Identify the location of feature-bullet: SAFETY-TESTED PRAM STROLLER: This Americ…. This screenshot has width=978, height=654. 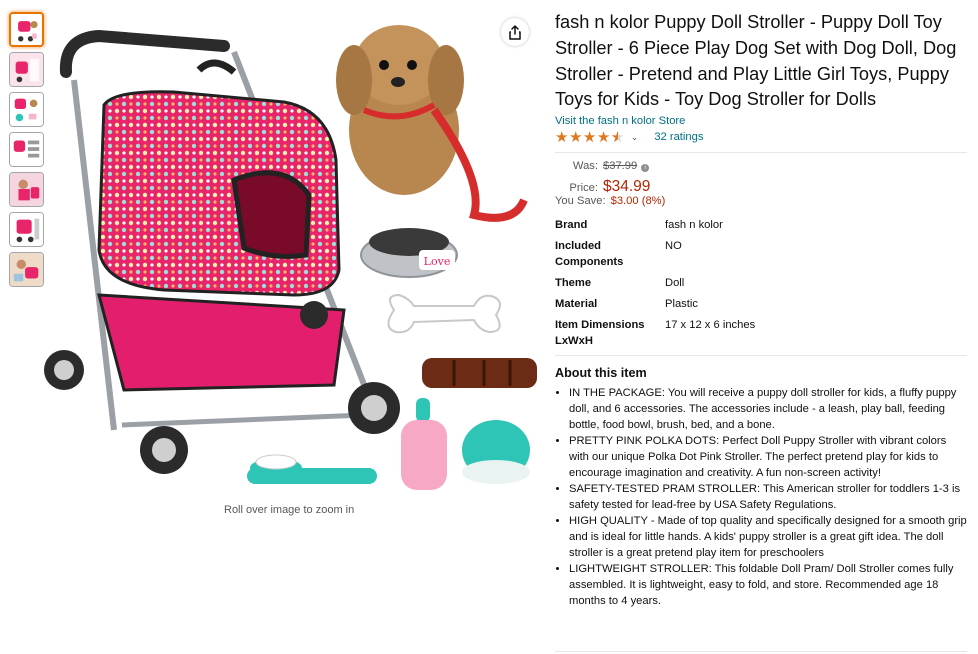
(768, 497).